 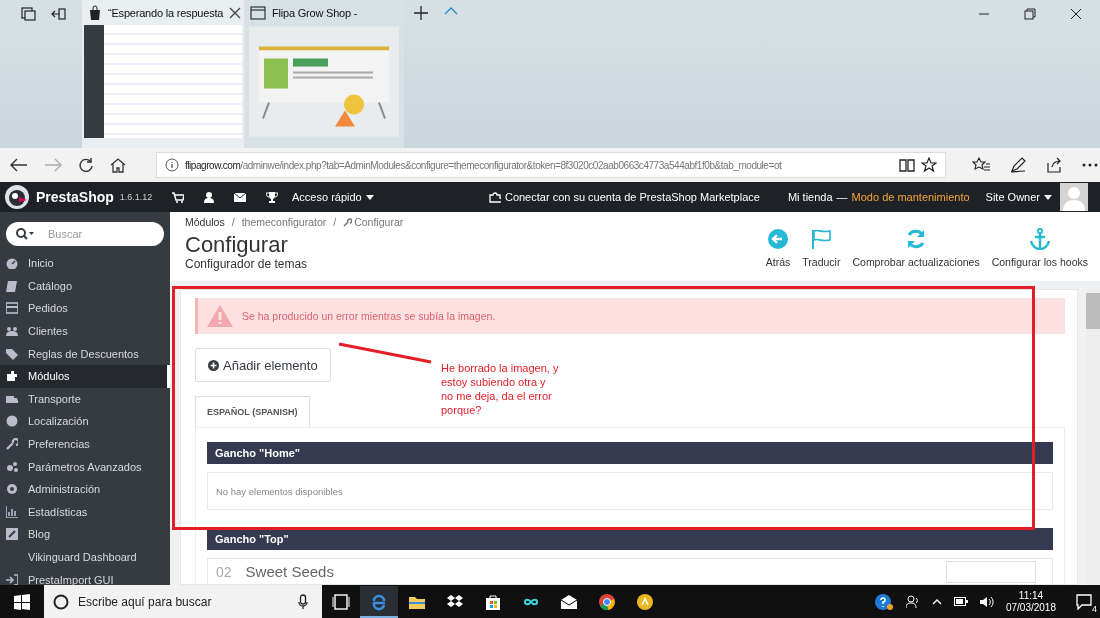 I want to click on flag-icon, so click(x=821, y=239).